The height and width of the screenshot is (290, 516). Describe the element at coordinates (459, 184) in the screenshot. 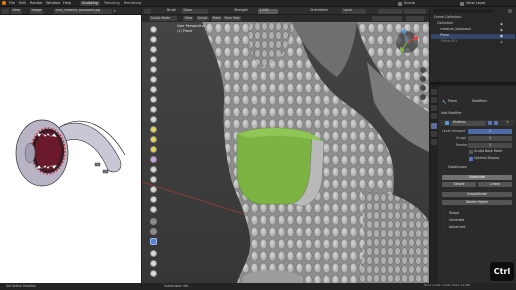

I see `simple-button: Simple` at that location.